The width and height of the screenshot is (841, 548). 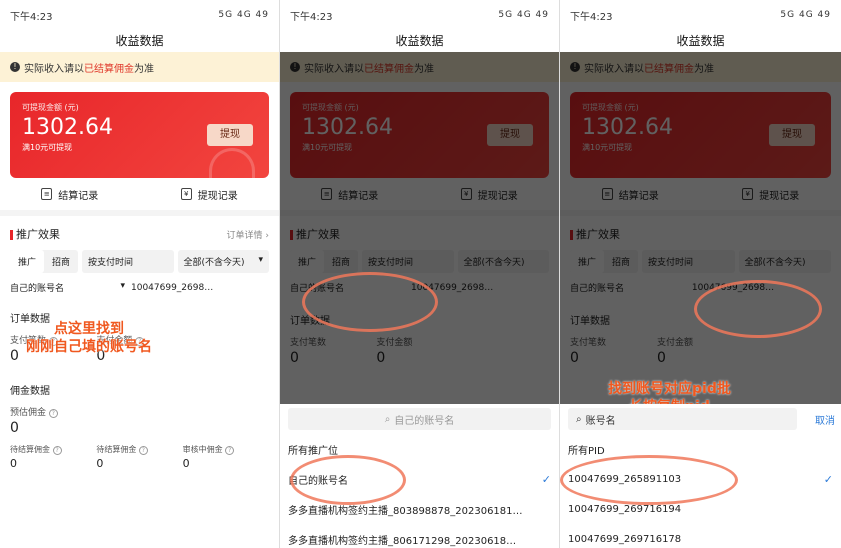 I want to click on commission-sub-grid: 待结算佣金 ? 0 待结算佣金 ? 0 审核中佣金 ? 0, so click(x=139, y=453).